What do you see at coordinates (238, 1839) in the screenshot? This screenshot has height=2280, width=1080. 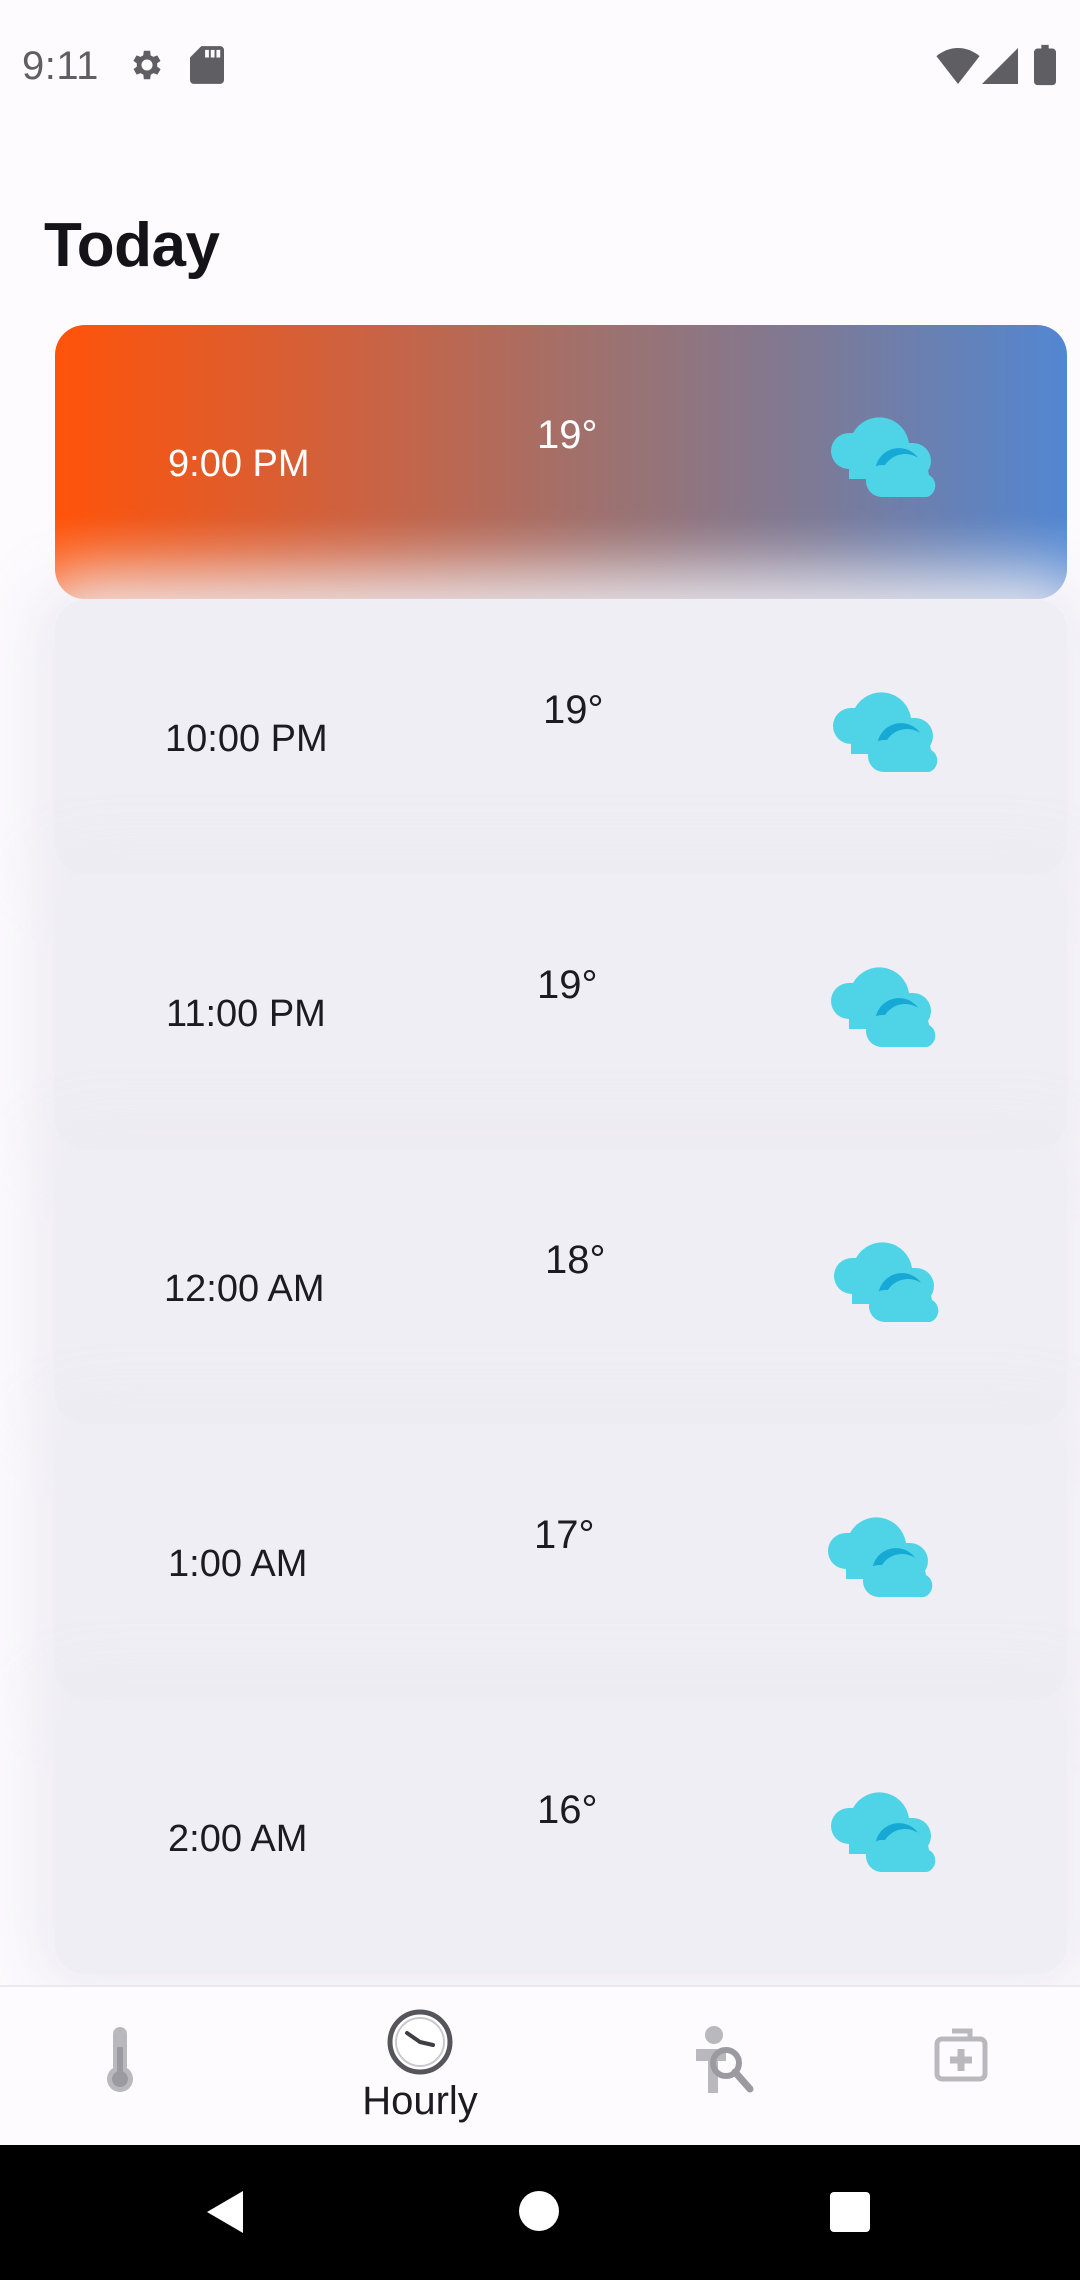 I see `hour-time: 2:00 AM` at bounding box center [238, 1839].